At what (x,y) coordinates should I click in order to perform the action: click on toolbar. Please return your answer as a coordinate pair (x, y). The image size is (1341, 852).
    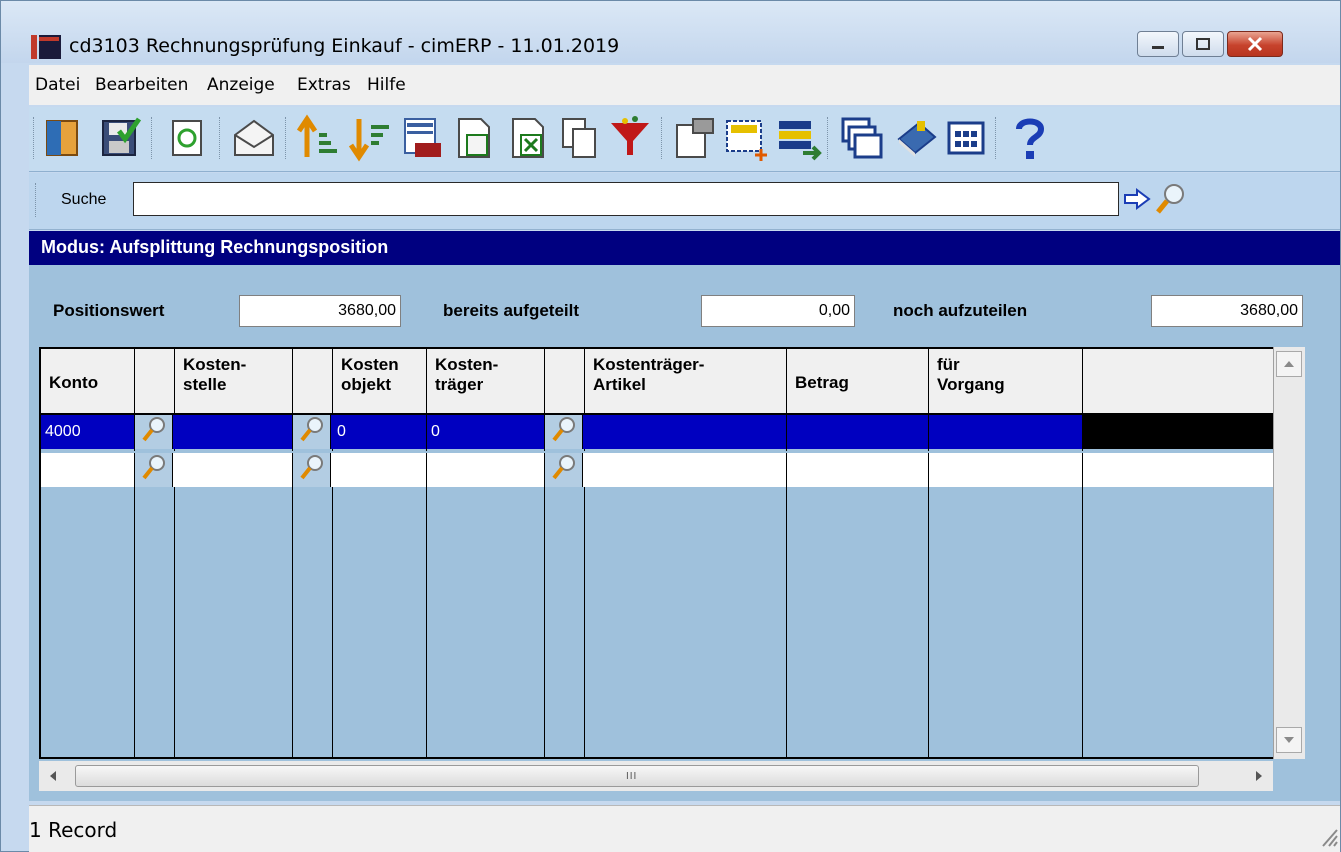
    Looking at the image, I should click on (684, 139).